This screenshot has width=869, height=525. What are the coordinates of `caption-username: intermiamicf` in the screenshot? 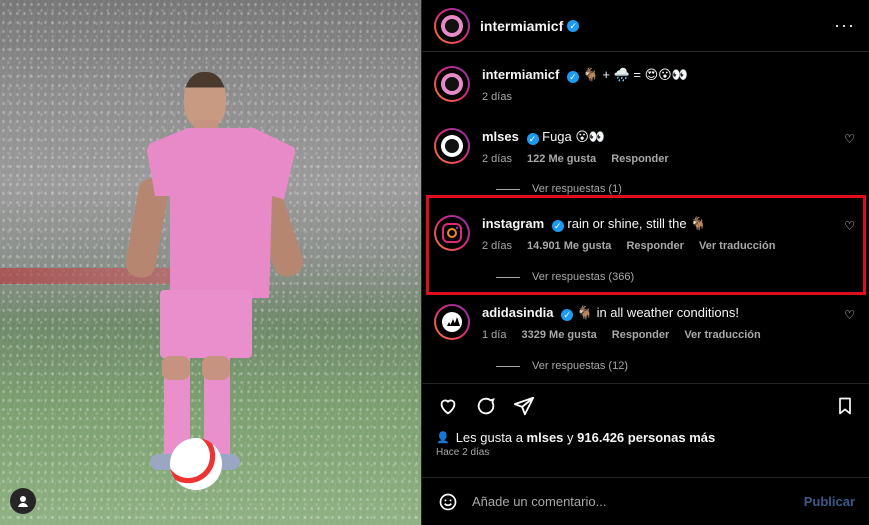 It's located at (520, 74).